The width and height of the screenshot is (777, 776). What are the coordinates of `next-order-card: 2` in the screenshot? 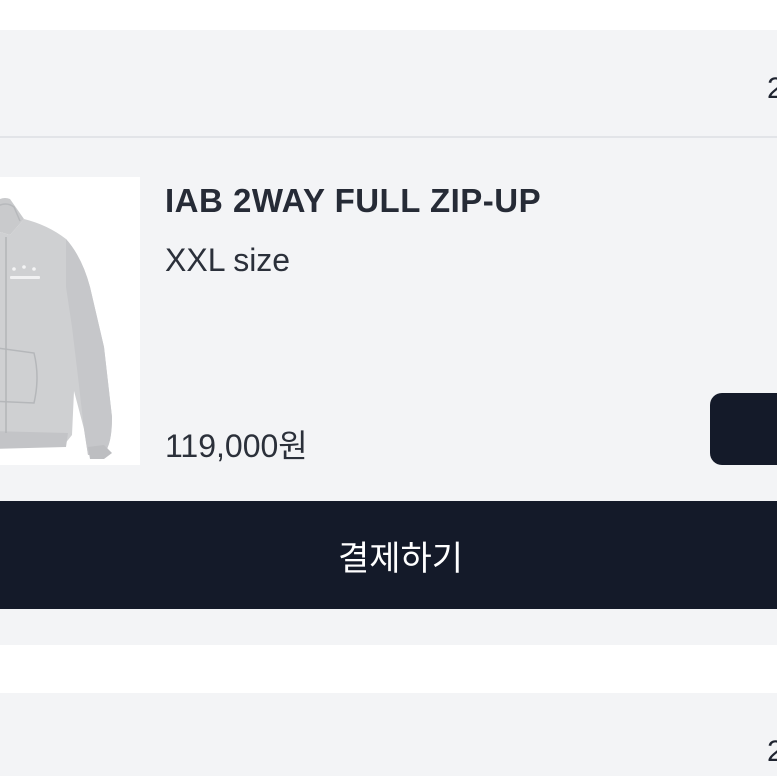 It's located at (388, 734).